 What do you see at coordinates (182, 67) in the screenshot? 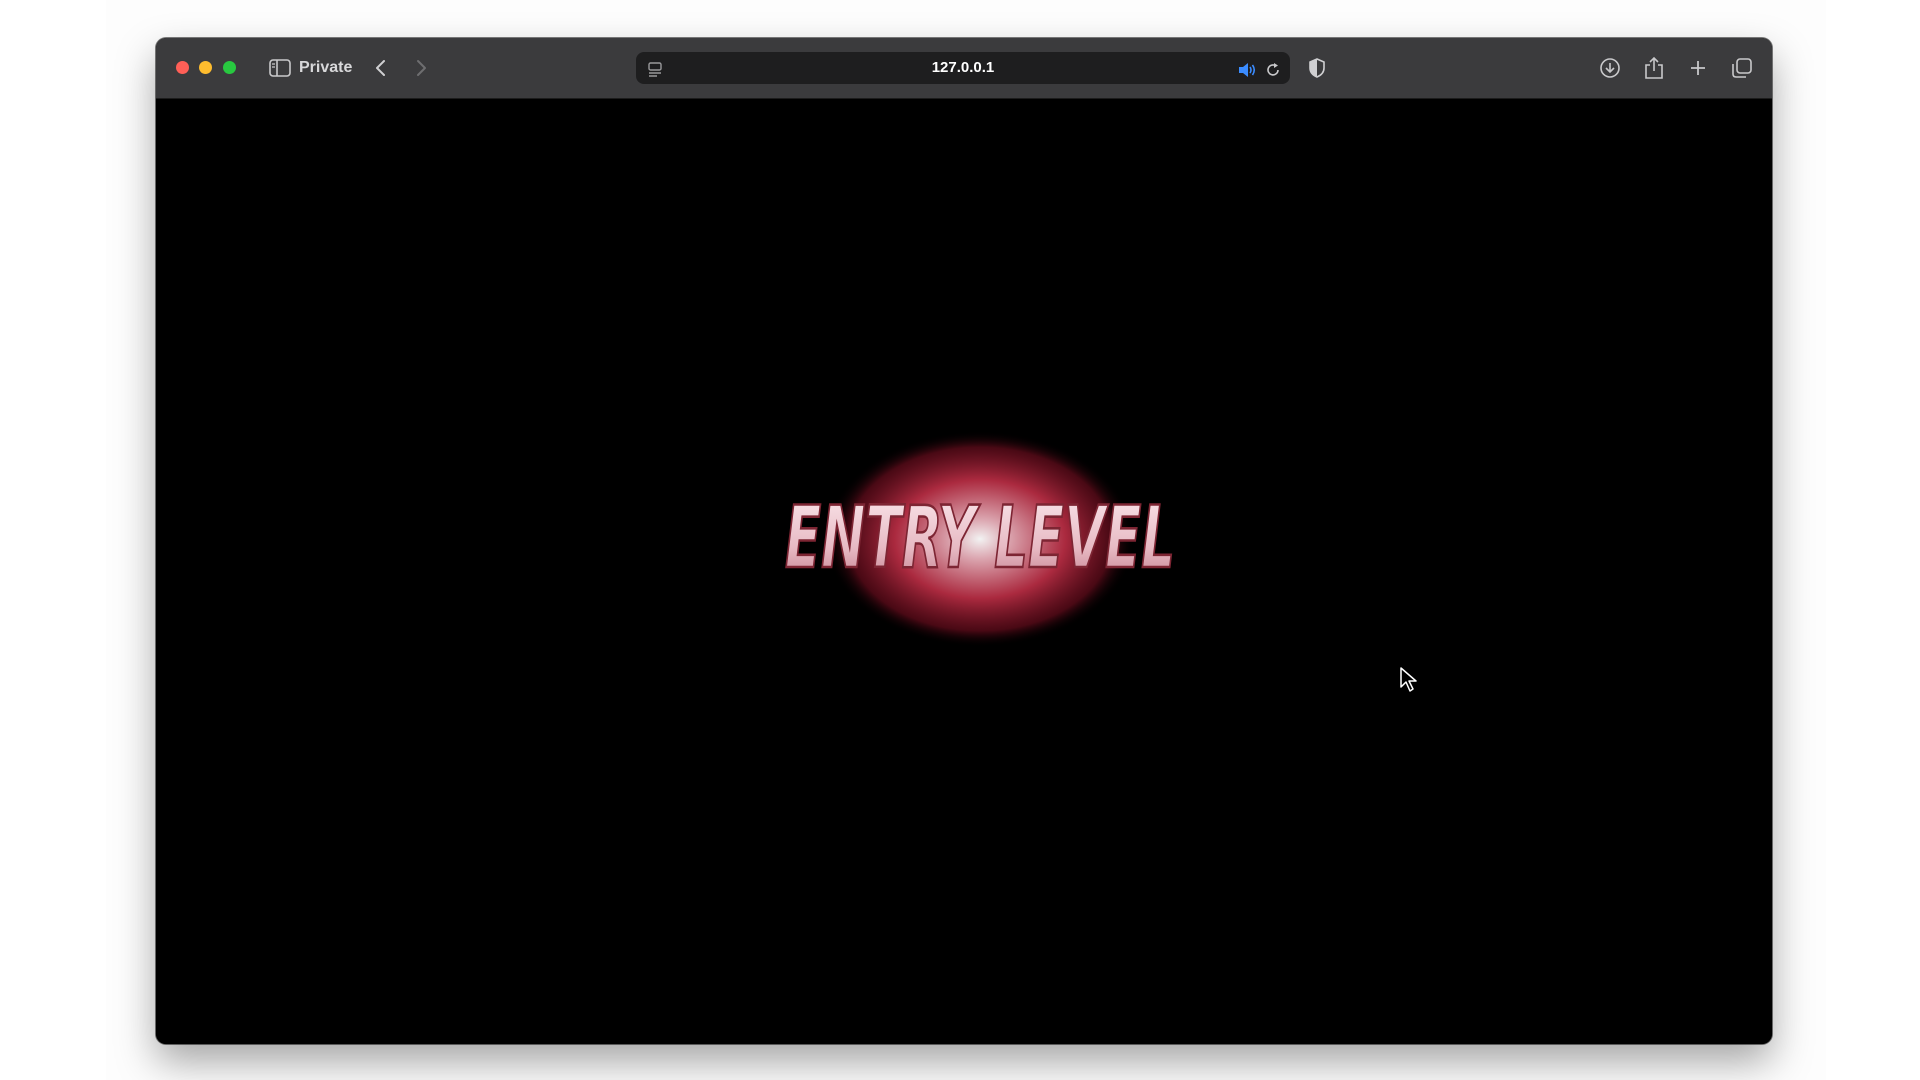
I see `close-window-button` at bounding box center [182, 67].